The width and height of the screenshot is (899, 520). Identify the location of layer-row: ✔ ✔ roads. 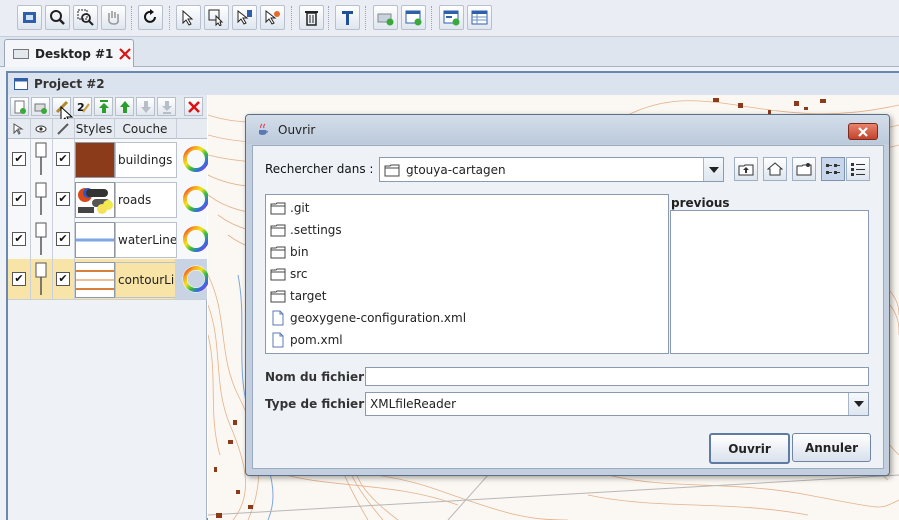
(109, 199).